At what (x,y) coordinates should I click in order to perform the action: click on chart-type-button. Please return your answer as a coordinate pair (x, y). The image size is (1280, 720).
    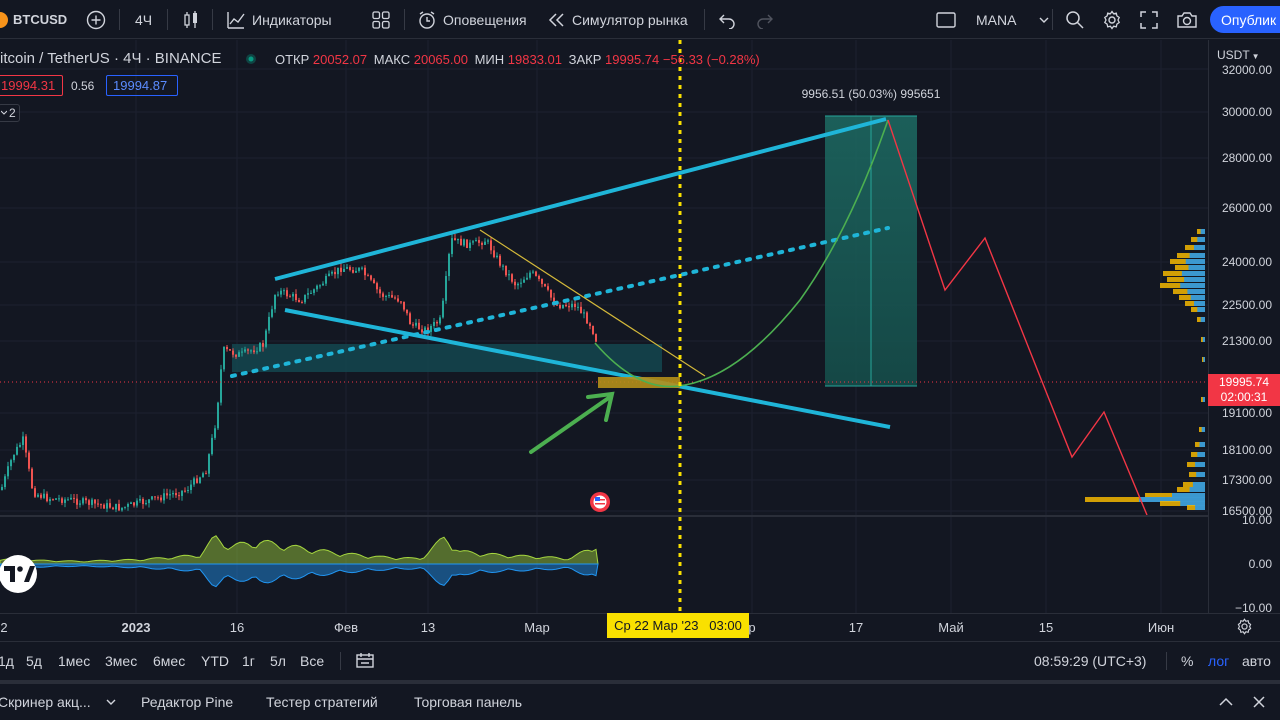
    Looking at the image, I should click on (191, 19).